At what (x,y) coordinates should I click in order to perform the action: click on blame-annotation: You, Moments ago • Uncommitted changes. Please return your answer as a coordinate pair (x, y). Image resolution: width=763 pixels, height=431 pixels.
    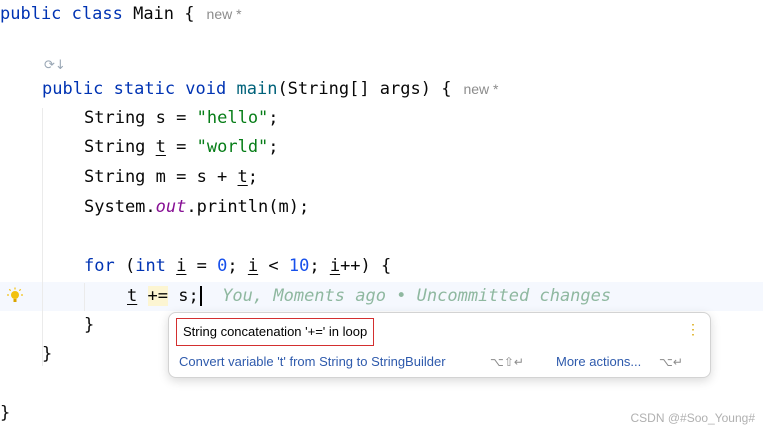
    Looking at the image, I should click on (416, 296).